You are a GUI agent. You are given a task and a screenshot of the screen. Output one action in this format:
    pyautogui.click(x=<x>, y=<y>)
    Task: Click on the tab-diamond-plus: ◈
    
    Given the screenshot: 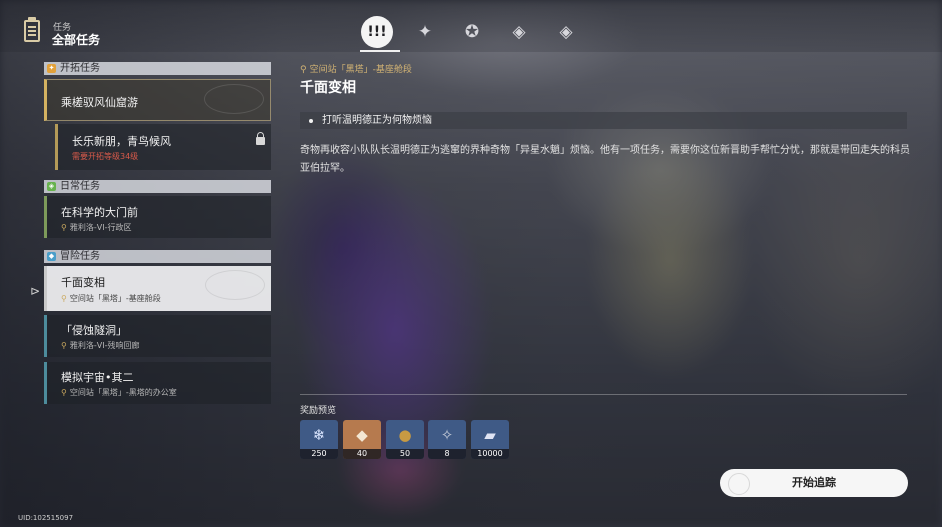 What is the action you would take?
    pyautogui.click(x=566, y=32)
    